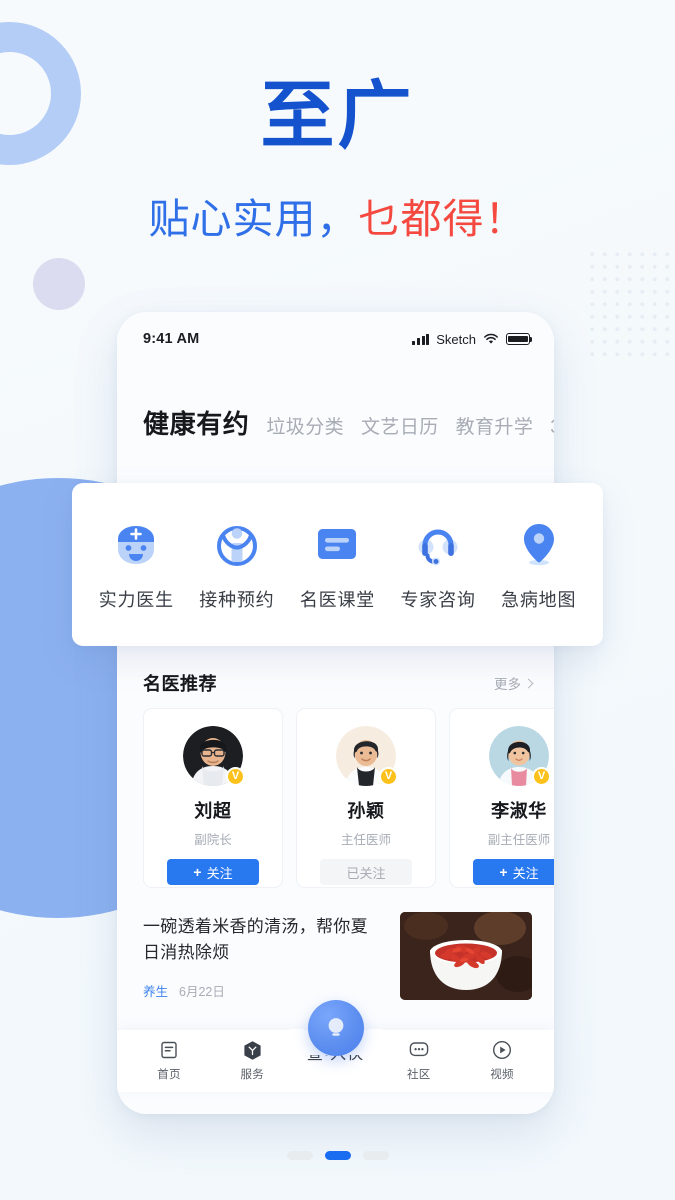 This screenshot has width=675, height=1200. Describe the element at coordinates (59, 284) in the screenshot. I see `decorative-lavender-circle` at that location.